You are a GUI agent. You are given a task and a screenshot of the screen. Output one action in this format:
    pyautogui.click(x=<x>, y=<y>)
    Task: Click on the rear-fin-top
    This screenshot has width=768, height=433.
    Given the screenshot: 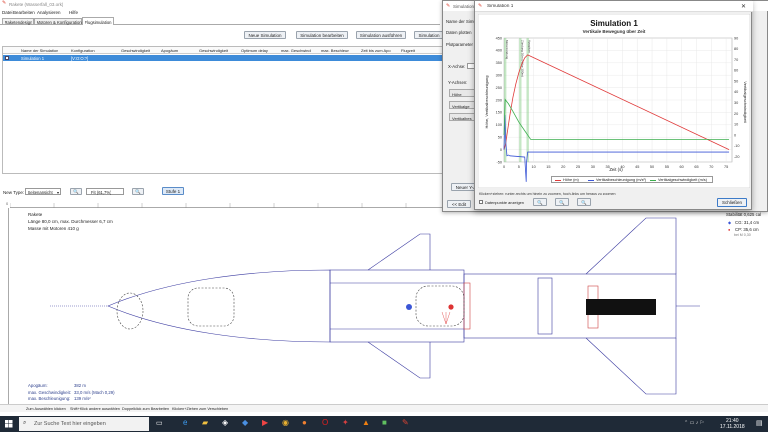 What is the action you would take?
    pyautogui.click(x=631, y=246)
    